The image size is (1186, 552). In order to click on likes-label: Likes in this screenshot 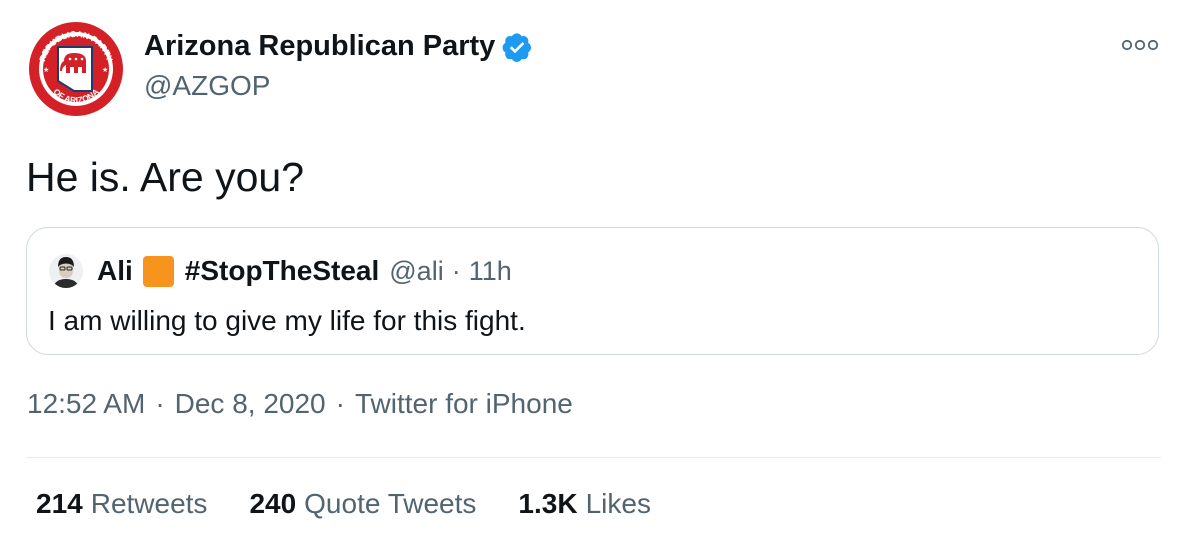, I will do `click(618, 503)`.